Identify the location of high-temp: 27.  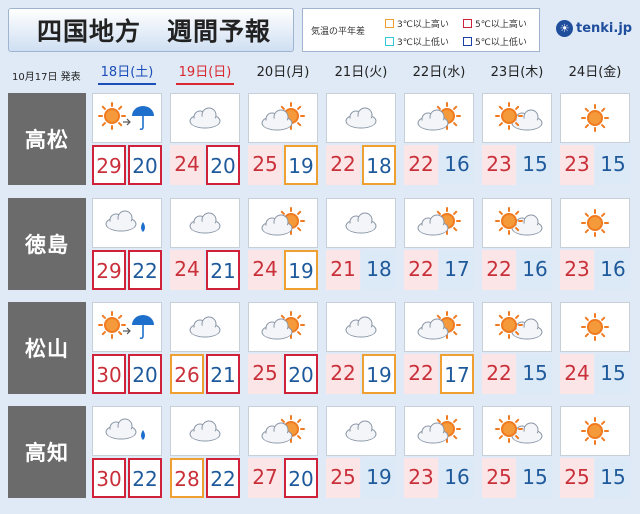
(265, 478).